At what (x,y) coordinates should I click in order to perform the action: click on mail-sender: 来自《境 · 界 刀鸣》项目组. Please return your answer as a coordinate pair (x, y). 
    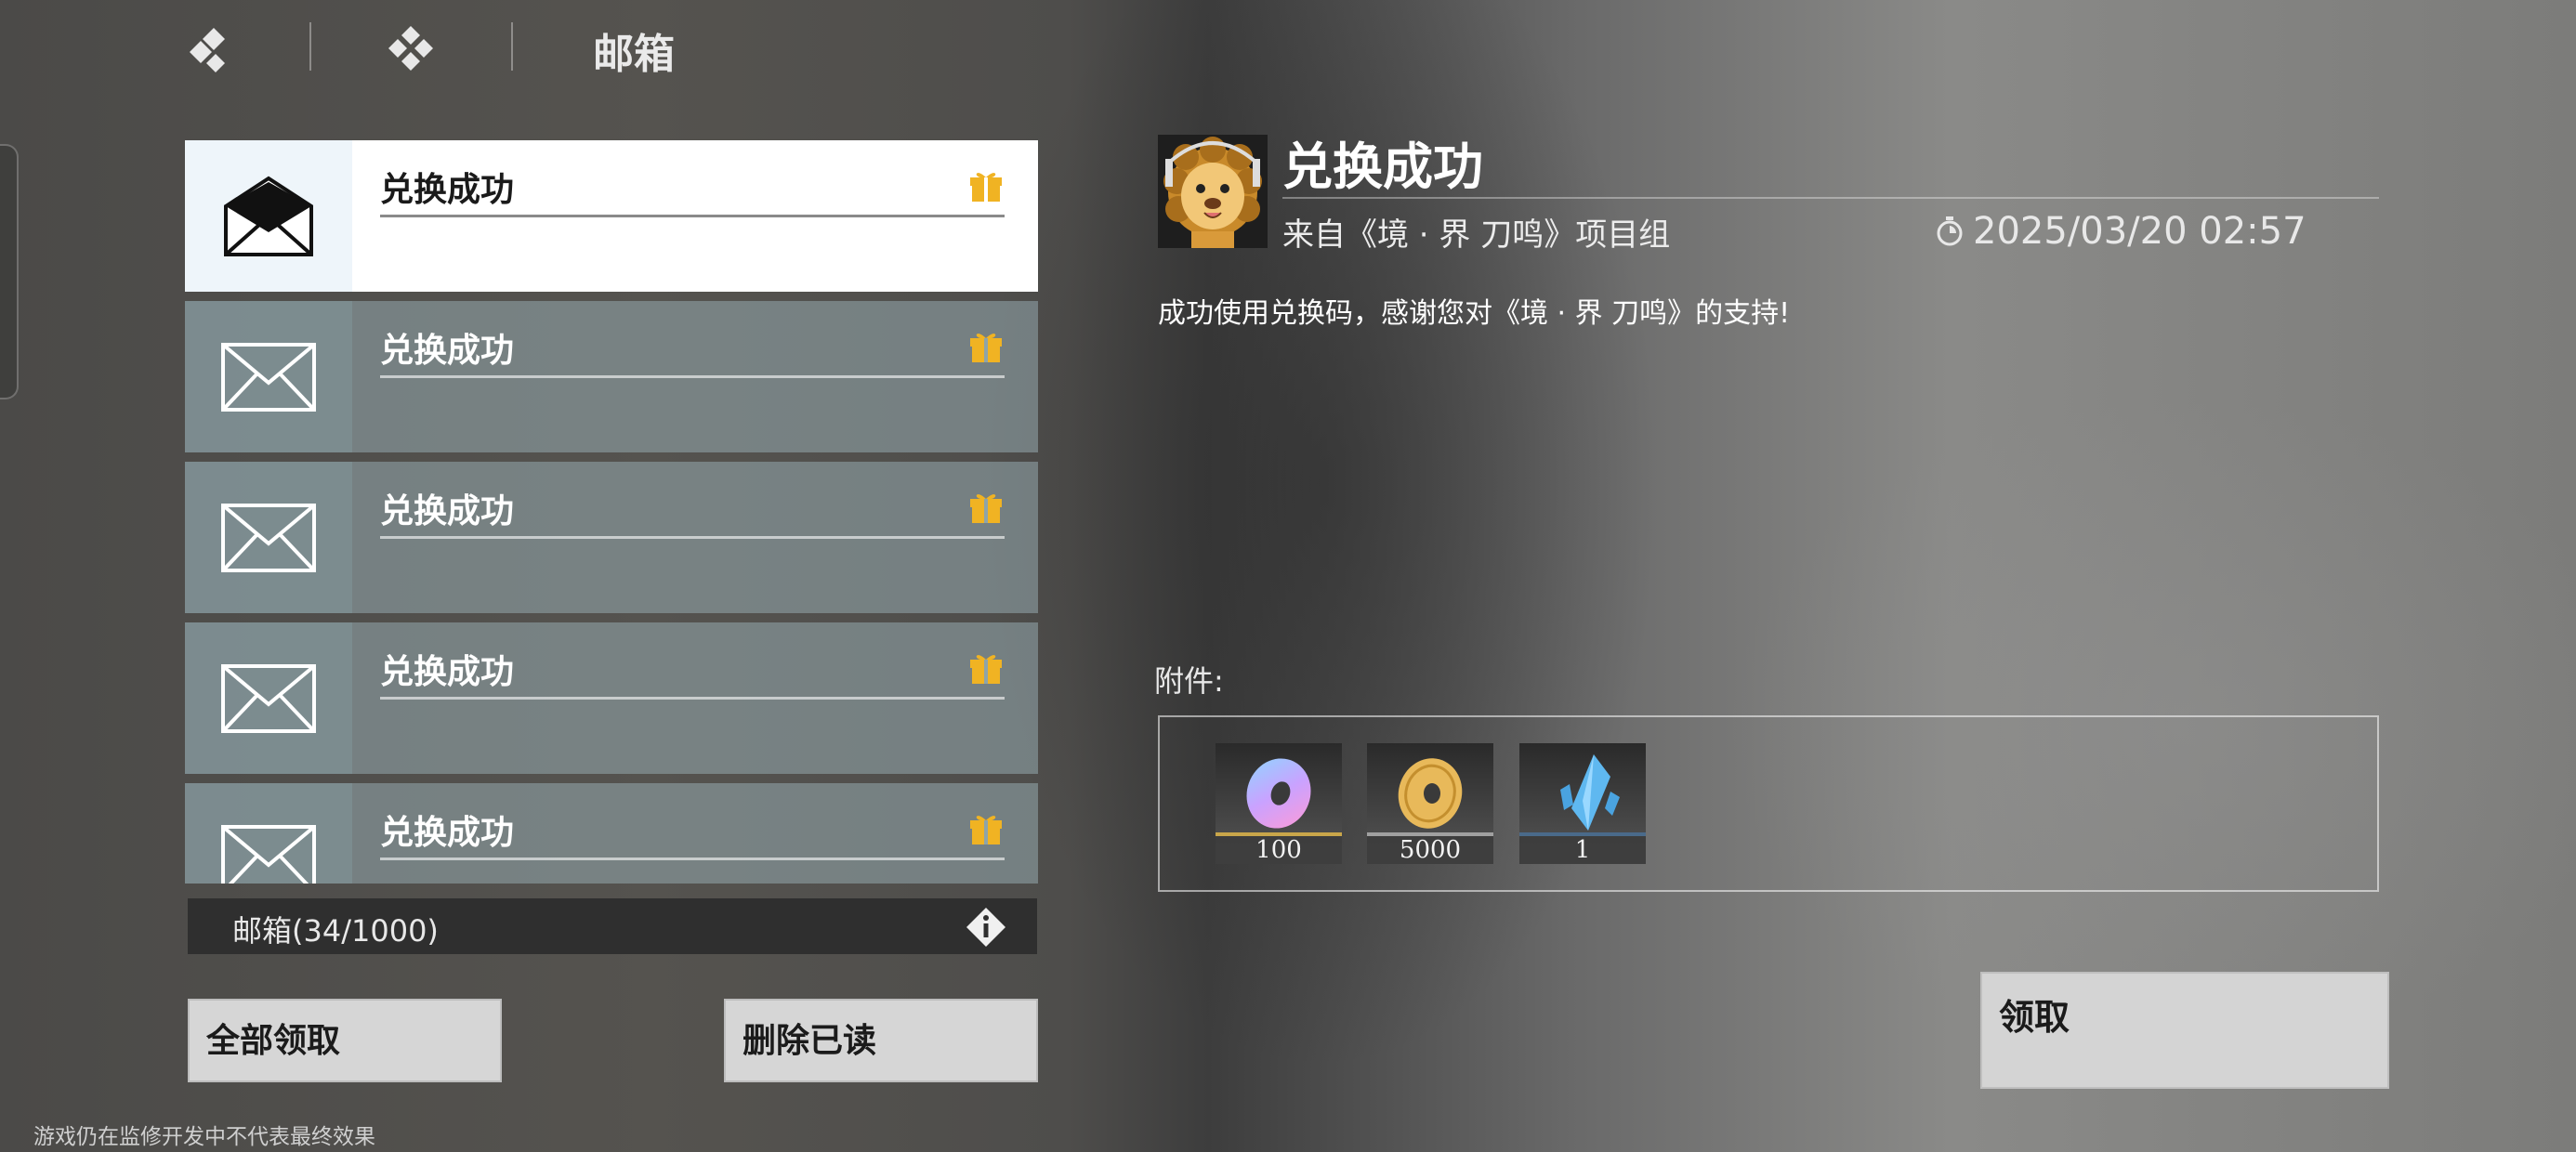
    Looking at the image, I should click on (1476, 235).